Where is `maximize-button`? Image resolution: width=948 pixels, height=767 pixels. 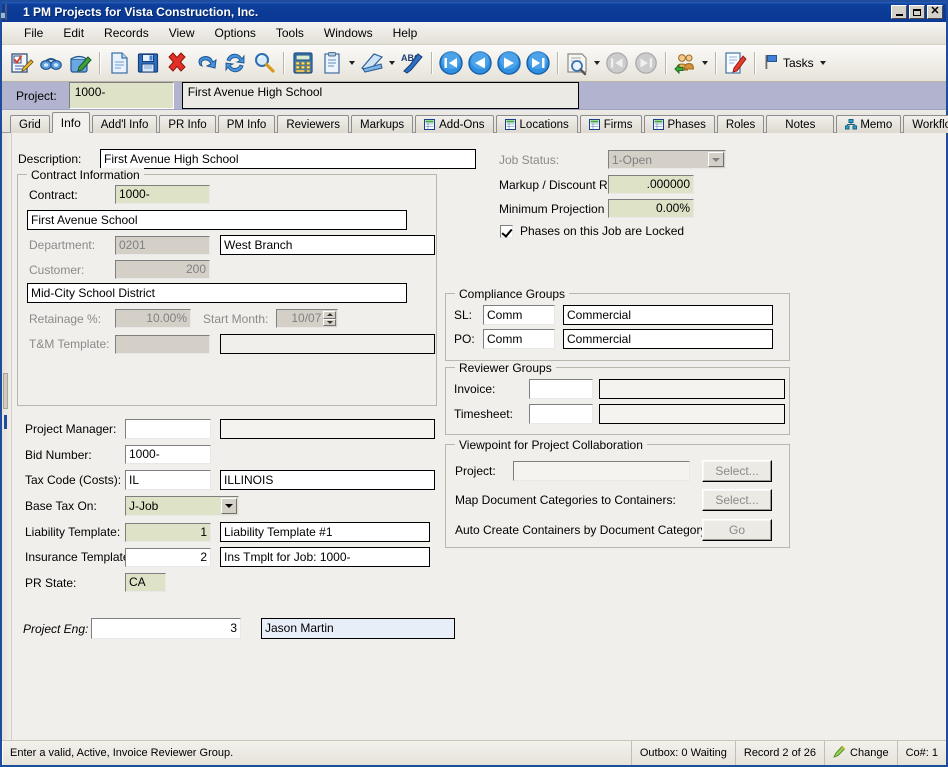 maximize-button is located at coordinates (917, 12).